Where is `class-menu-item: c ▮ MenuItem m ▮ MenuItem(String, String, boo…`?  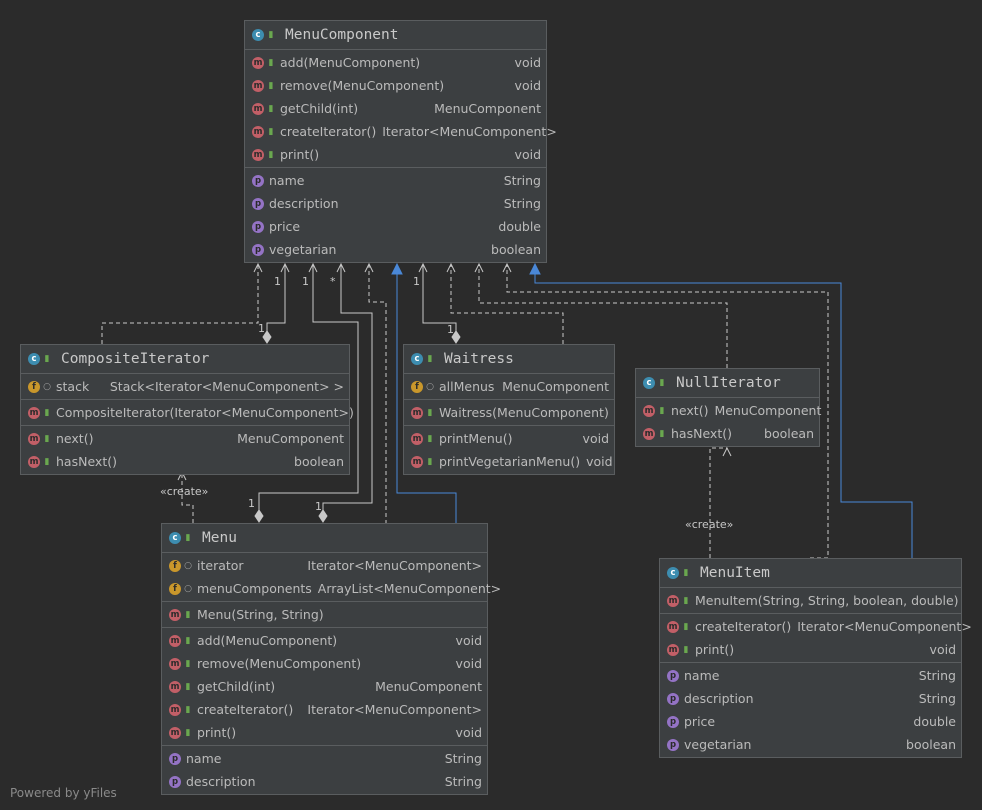 class-menu-item: c ▮ MenuItem m ▮ MenuItem(String, String, boo… is located at coordinates (815, 658).